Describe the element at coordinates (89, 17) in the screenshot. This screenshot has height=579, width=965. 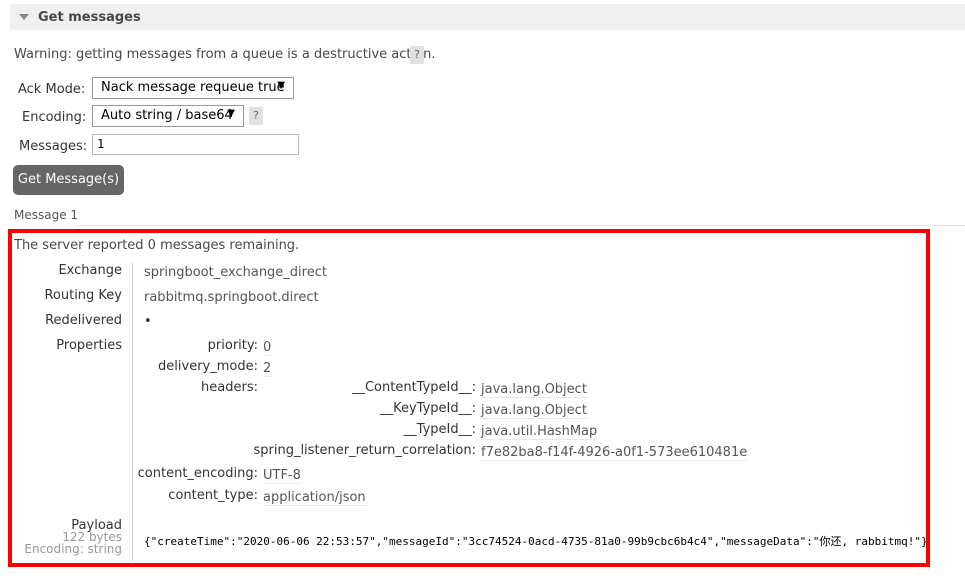
I see `section-title: Get messages` at that location.